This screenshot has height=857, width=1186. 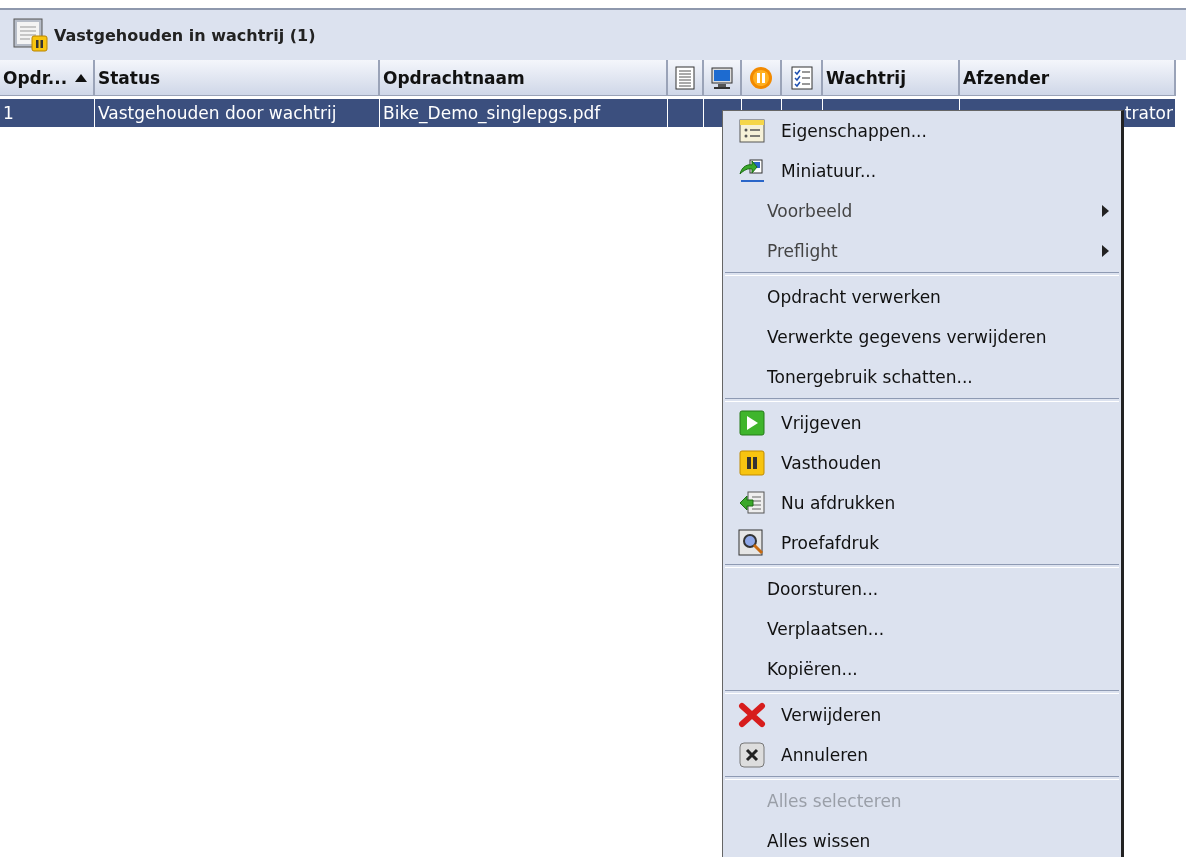 What do you see at coordinates (752, 715) in the screenshot?
I see `delete-icon` at bounding box center [752, 715].